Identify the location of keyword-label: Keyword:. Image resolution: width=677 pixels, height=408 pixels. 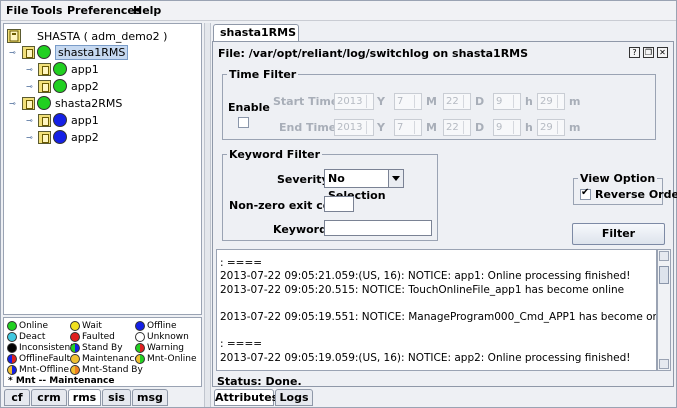
(302, 229).